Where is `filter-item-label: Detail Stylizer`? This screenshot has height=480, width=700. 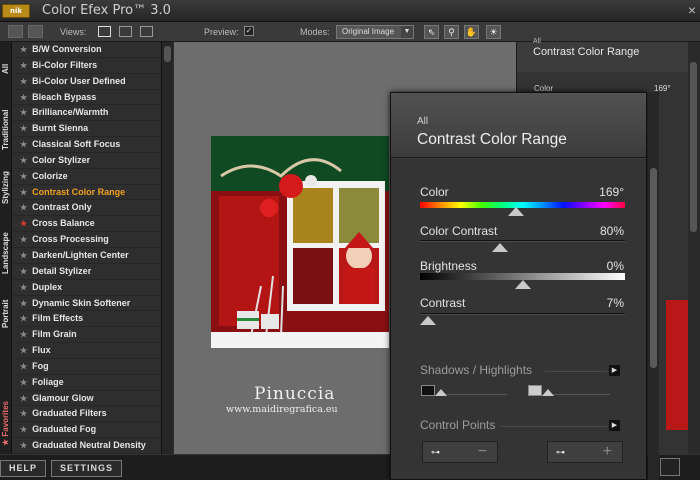
filter-item-label: Detail Stylizer is located at coordinates (62, 270).